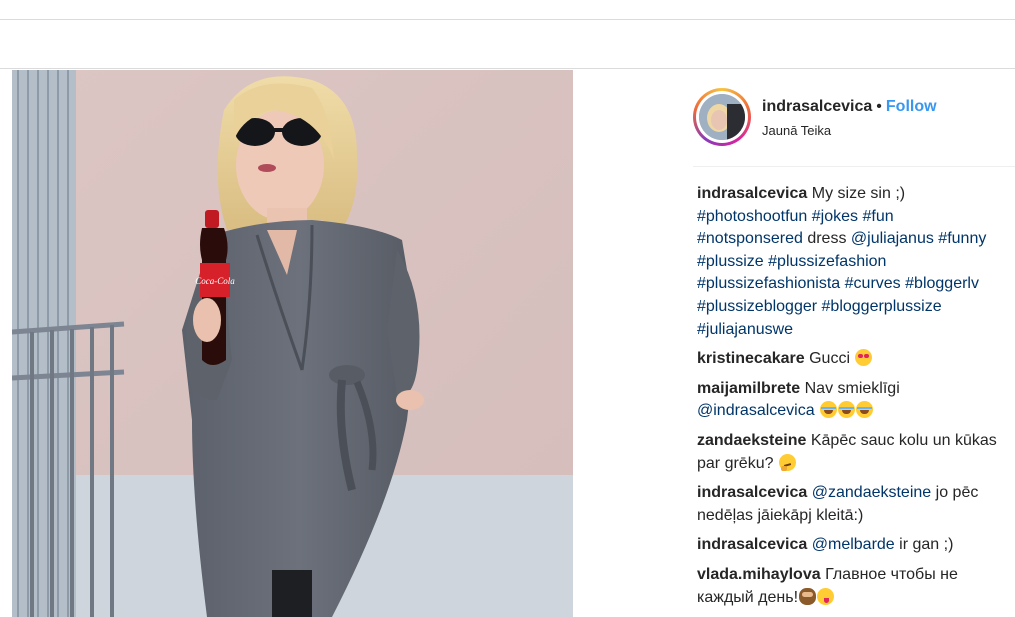 The image size is (1015, 617). What do you see at coordinates (808, 596) in the screenshot?
I see `see-no-evil-monkey-emoji-icon` at bounding box center [808, 596].